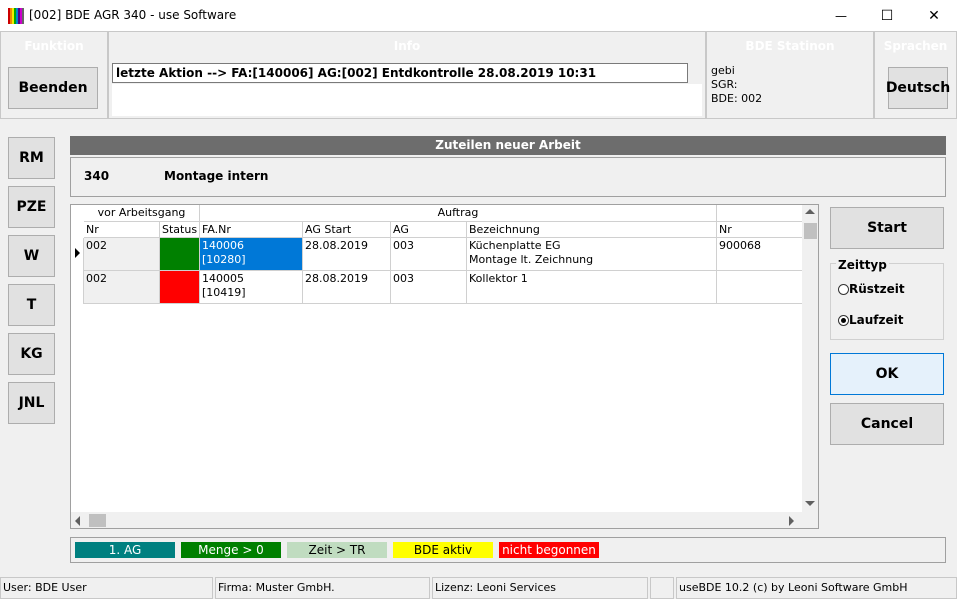  I want to click on station-sgr: SGR:, so click(724, 84).